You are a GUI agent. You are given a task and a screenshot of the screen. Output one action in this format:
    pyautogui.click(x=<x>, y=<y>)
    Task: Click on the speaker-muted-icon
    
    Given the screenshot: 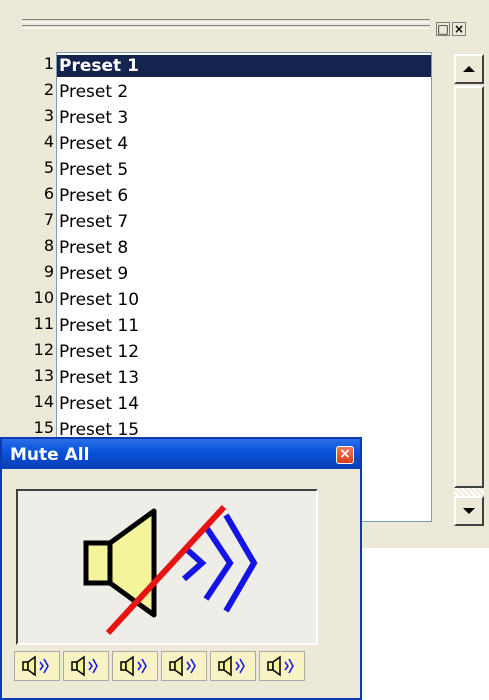 What is the action you would take?
    pyautogui.click(x=170, y=570)
    